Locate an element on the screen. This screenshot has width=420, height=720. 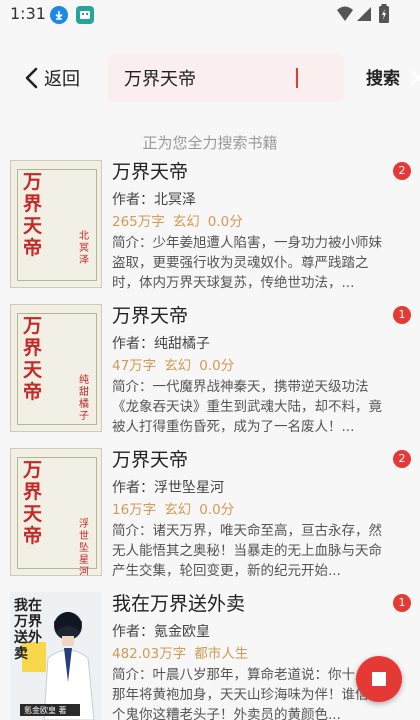
word-count: 47万字 is located at coordinates (134, 366).